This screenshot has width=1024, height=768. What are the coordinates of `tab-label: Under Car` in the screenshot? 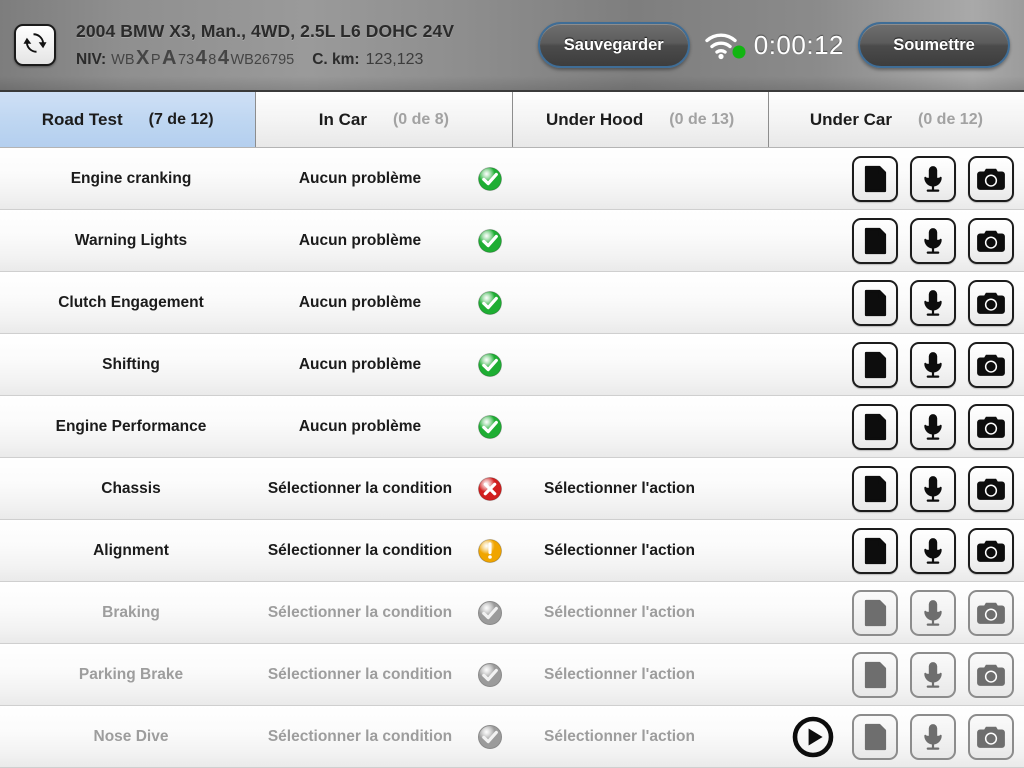 It's located at (850, 119).